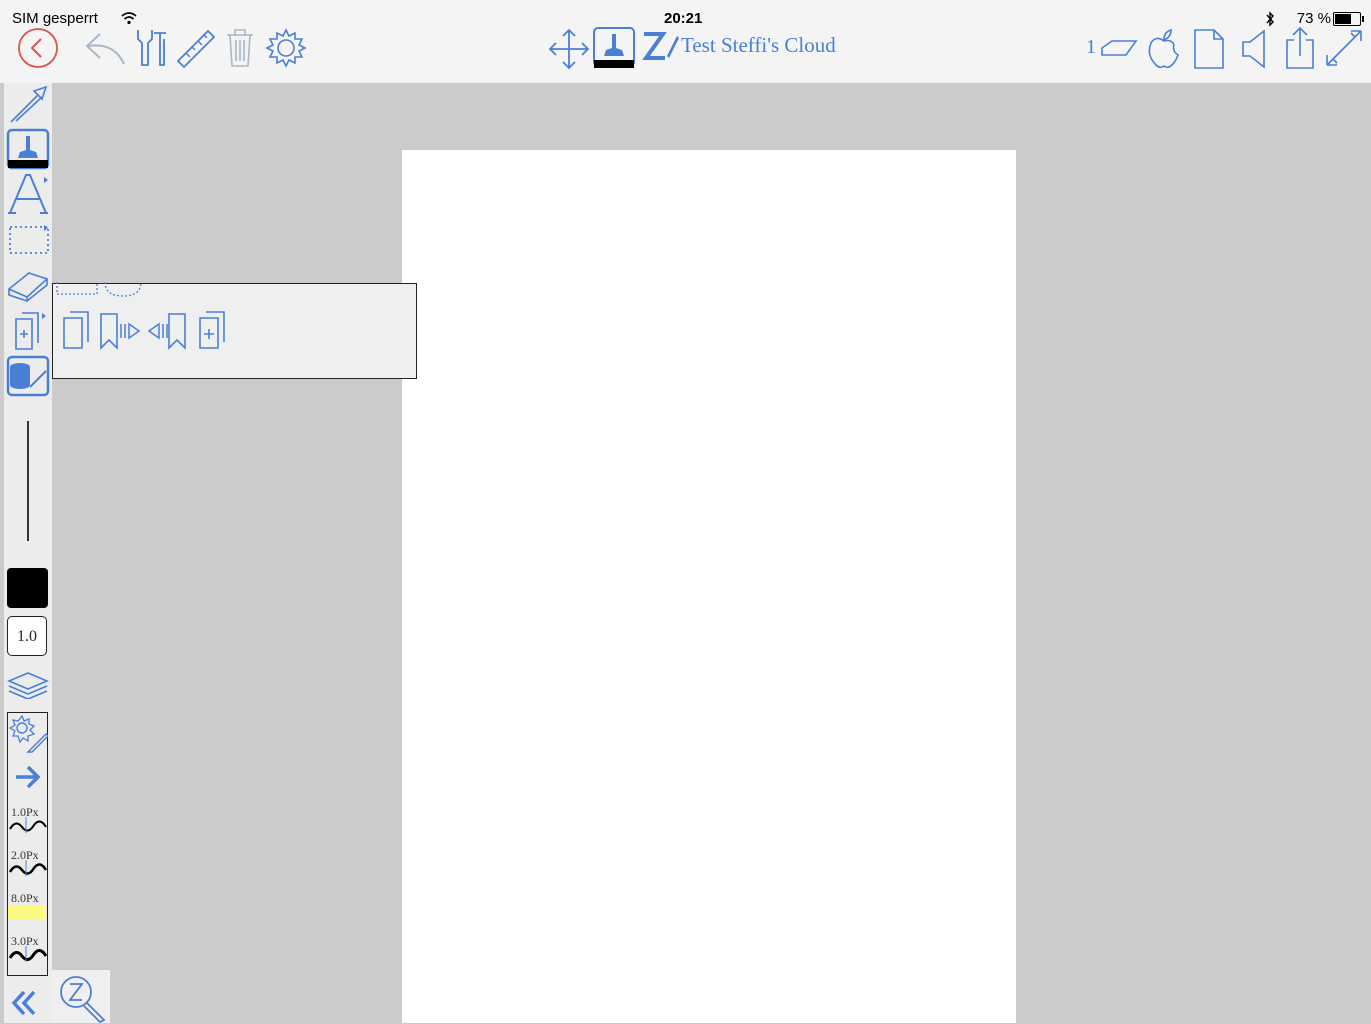 Image resolution: width=1371 pixels, height=1024 pixels. I want to click on page-actions-popup, so click(234, 330).